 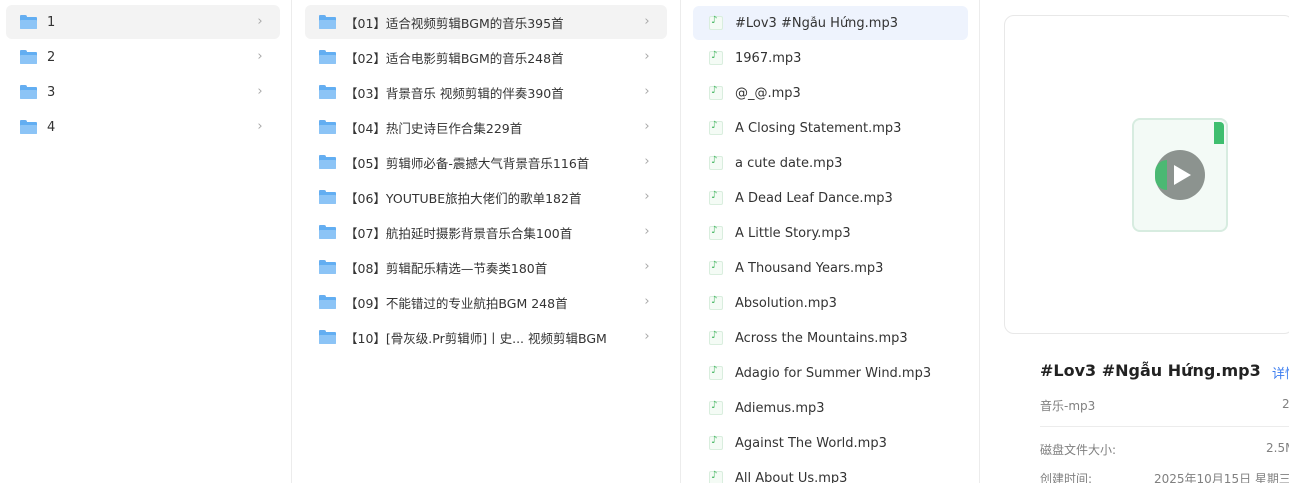 I want to click on audio-file-item: All About Us.mp3, so click(x=830, y=472).